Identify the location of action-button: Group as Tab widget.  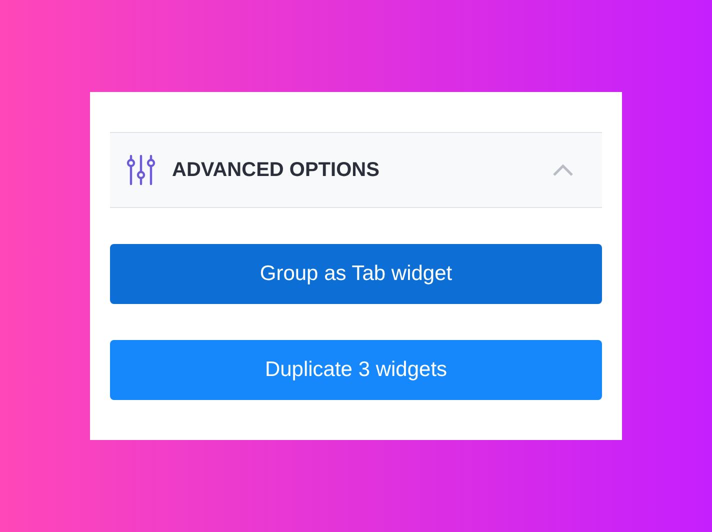
(356, 274).